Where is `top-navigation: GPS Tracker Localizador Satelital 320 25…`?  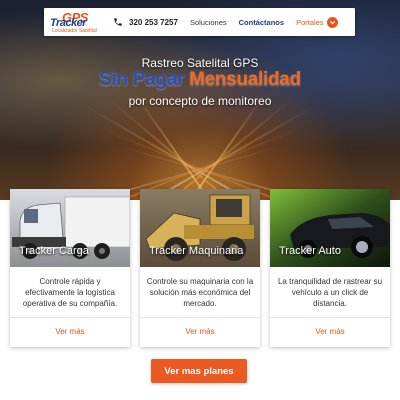 top-navigation: GPS Tracker Localizador Satelital 320 25… is located at coordinates (199, 22).